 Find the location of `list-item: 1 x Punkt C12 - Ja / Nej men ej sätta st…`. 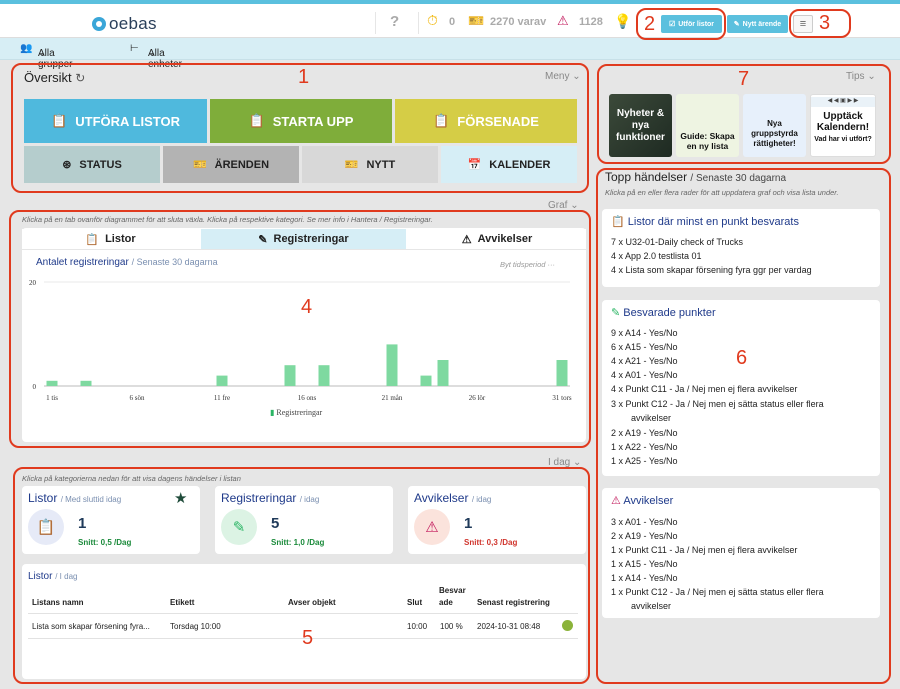

list-item: 1 x Punkt C12 - Ja / Nej men ej sätta st… is located at coordinates (717, 592).